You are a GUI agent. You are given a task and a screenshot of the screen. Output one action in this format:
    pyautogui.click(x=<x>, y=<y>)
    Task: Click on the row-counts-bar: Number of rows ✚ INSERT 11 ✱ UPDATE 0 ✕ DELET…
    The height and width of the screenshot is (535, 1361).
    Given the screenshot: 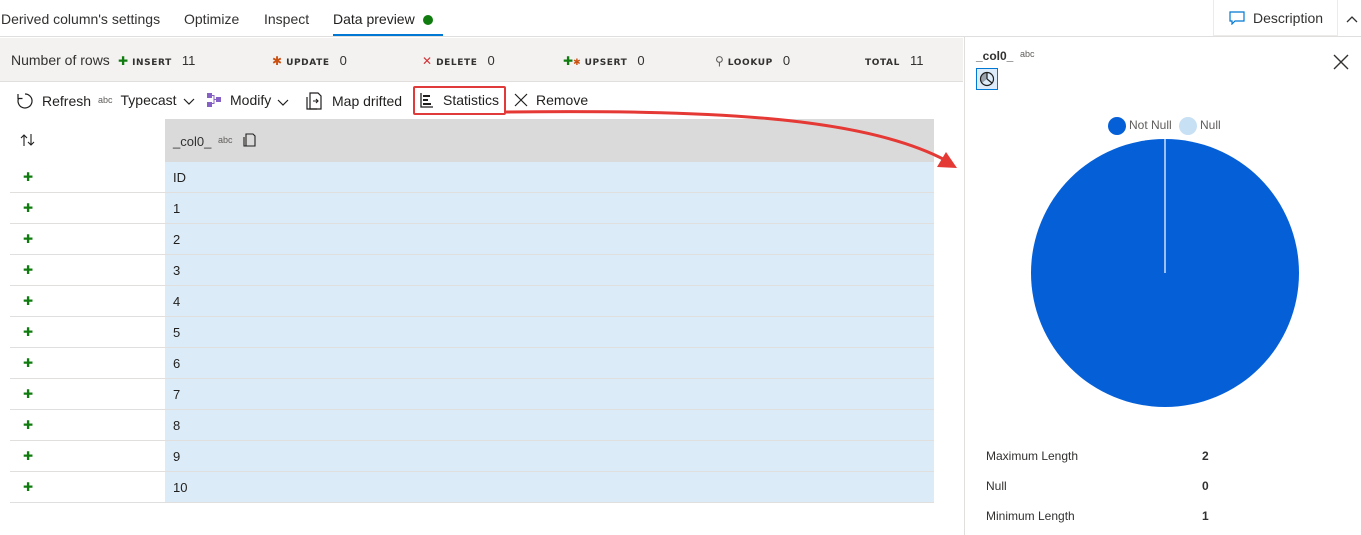 What is the action you would take?
    pyautogui.click(x=481, y=60)
    